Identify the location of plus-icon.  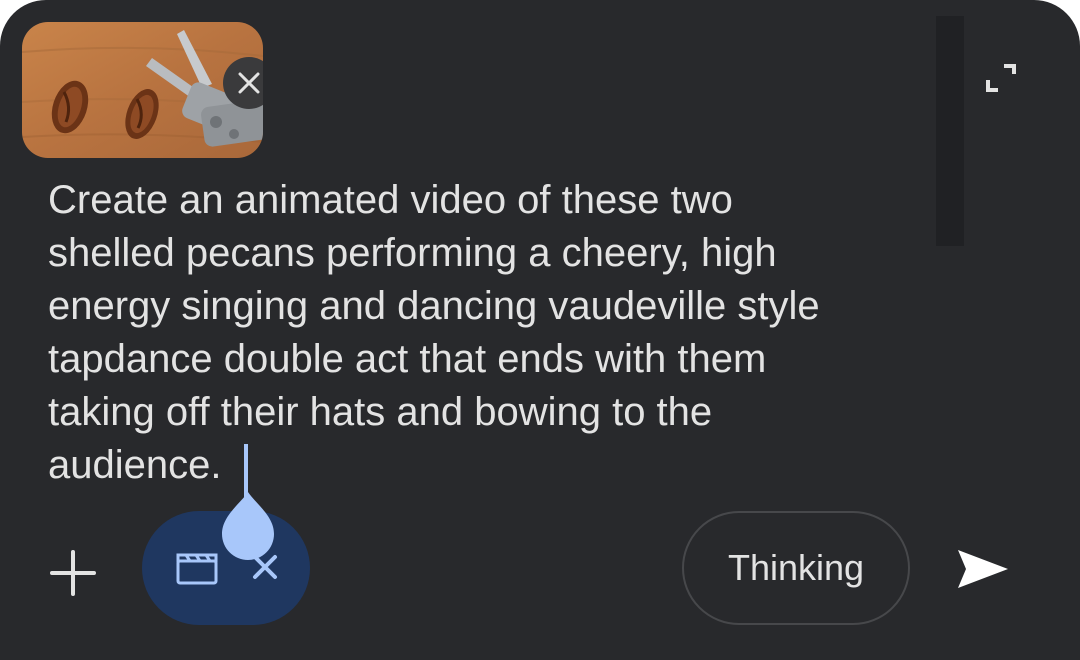
(73, 573).